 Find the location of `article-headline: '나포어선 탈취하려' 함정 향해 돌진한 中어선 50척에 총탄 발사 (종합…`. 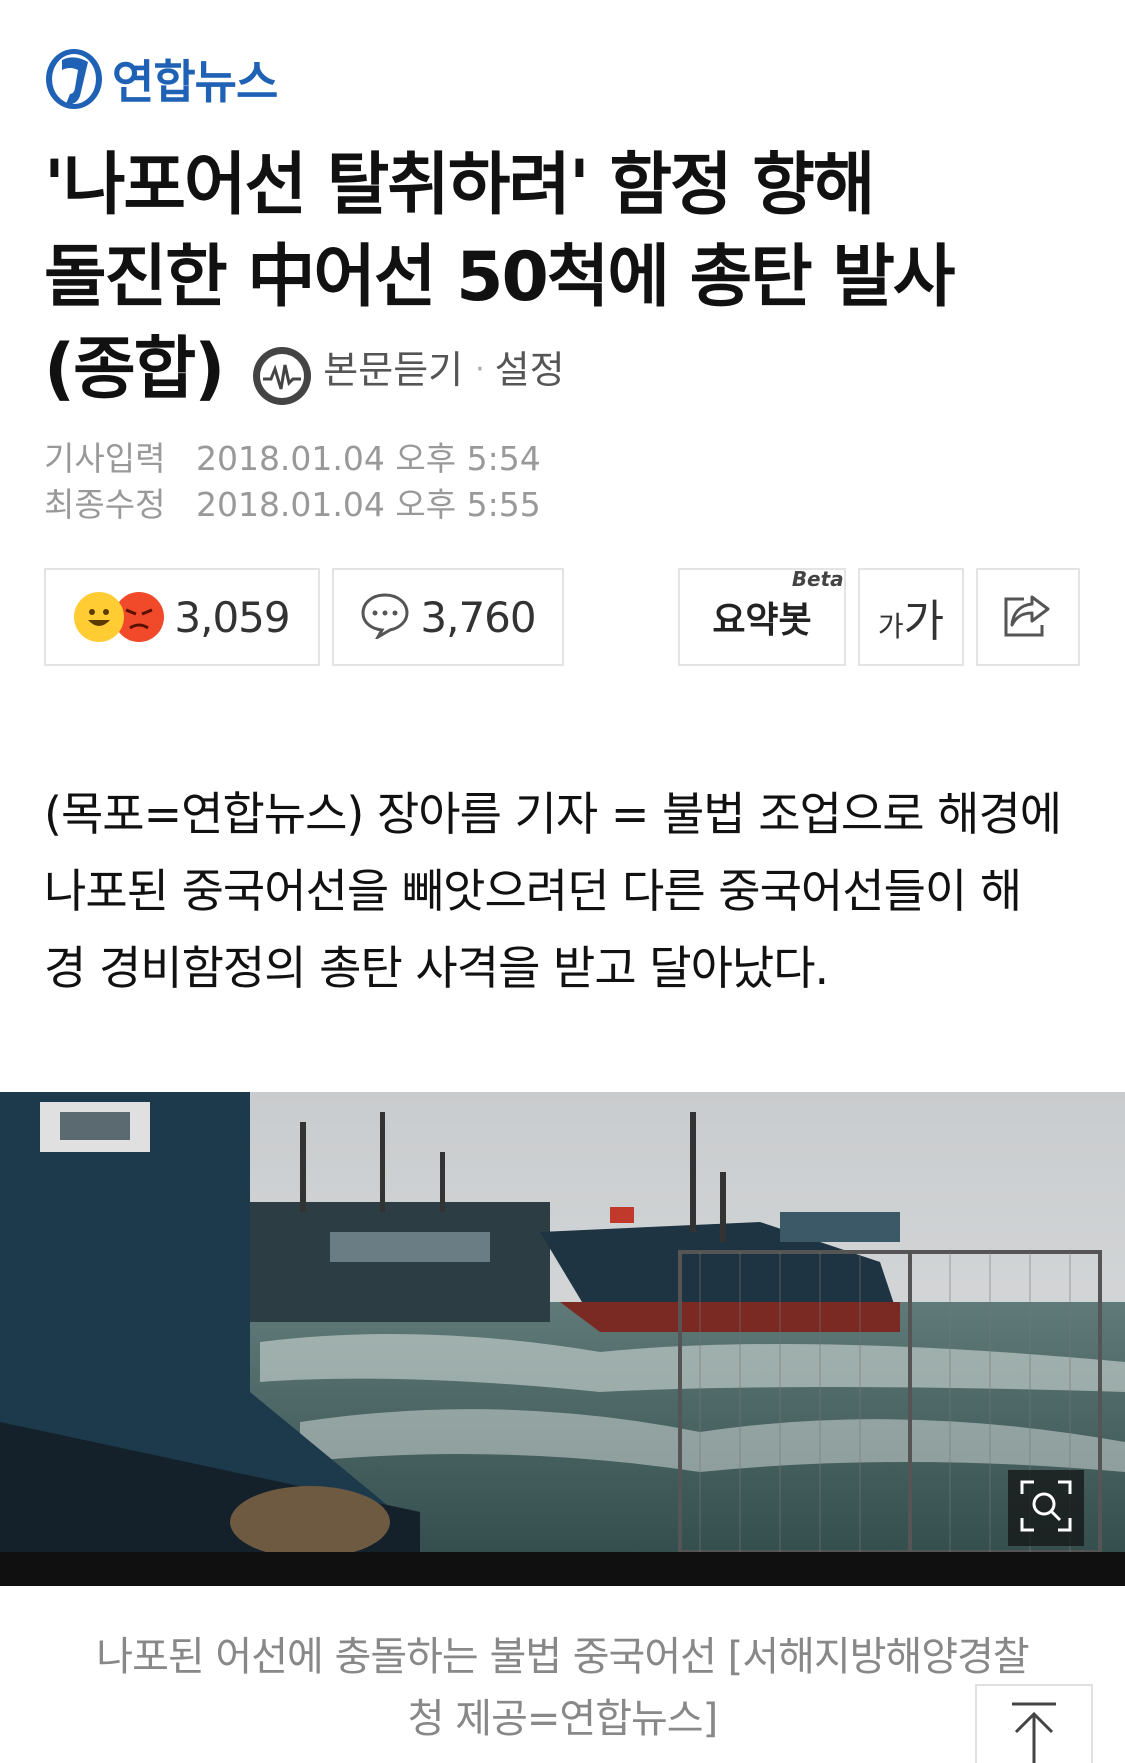

article-headline: '나포어선 탈취하려' 함정 향해 돌진한 中어선 50척에 총탄 발사 (종합… is located at coordinates (564, 278).